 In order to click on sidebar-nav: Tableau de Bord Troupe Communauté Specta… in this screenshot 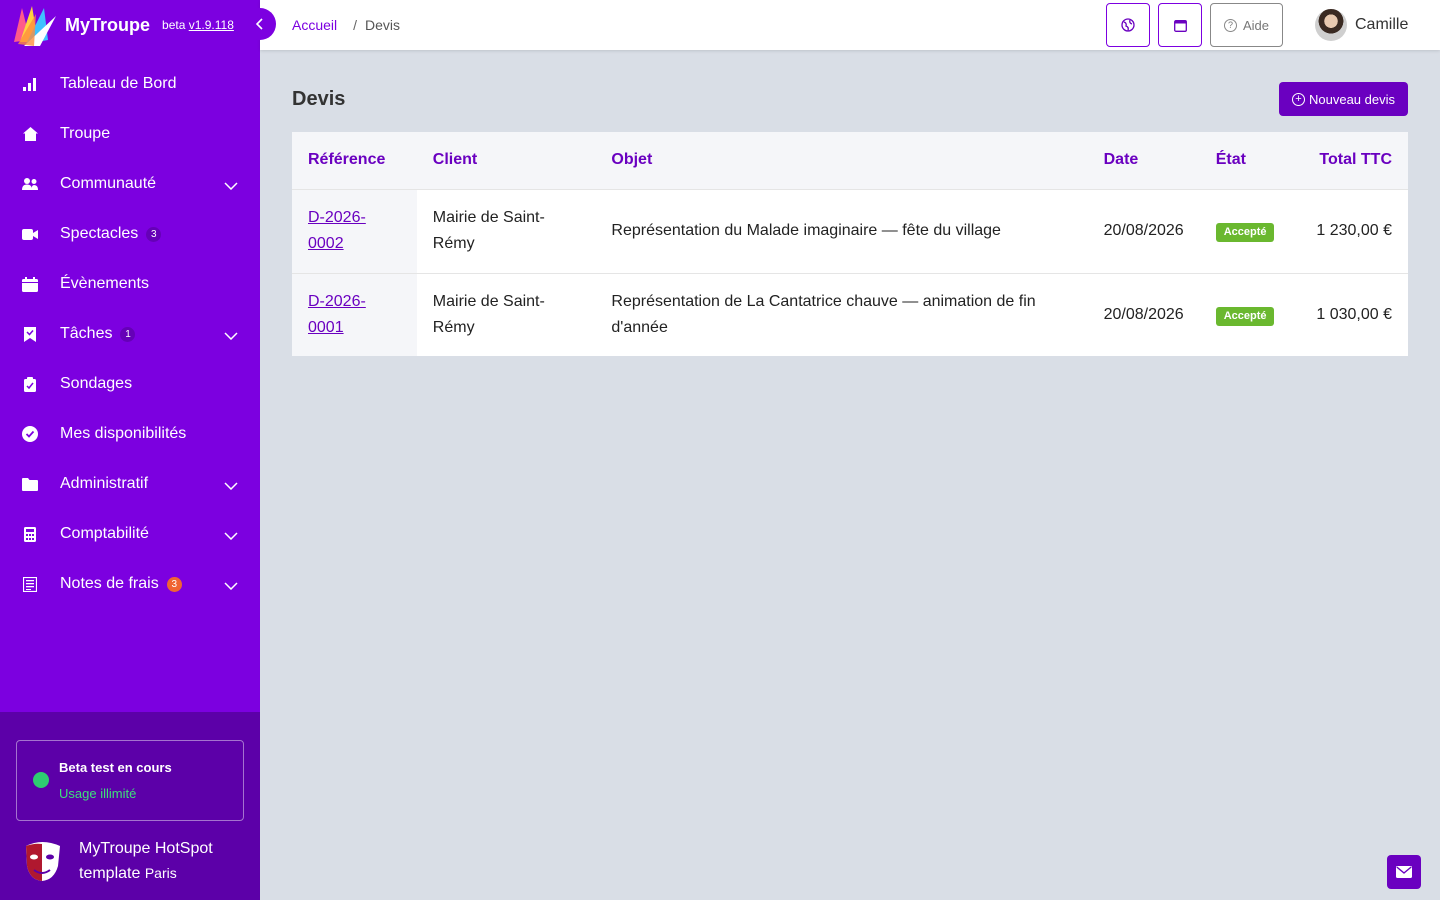, I will do `click(130, 334)`.